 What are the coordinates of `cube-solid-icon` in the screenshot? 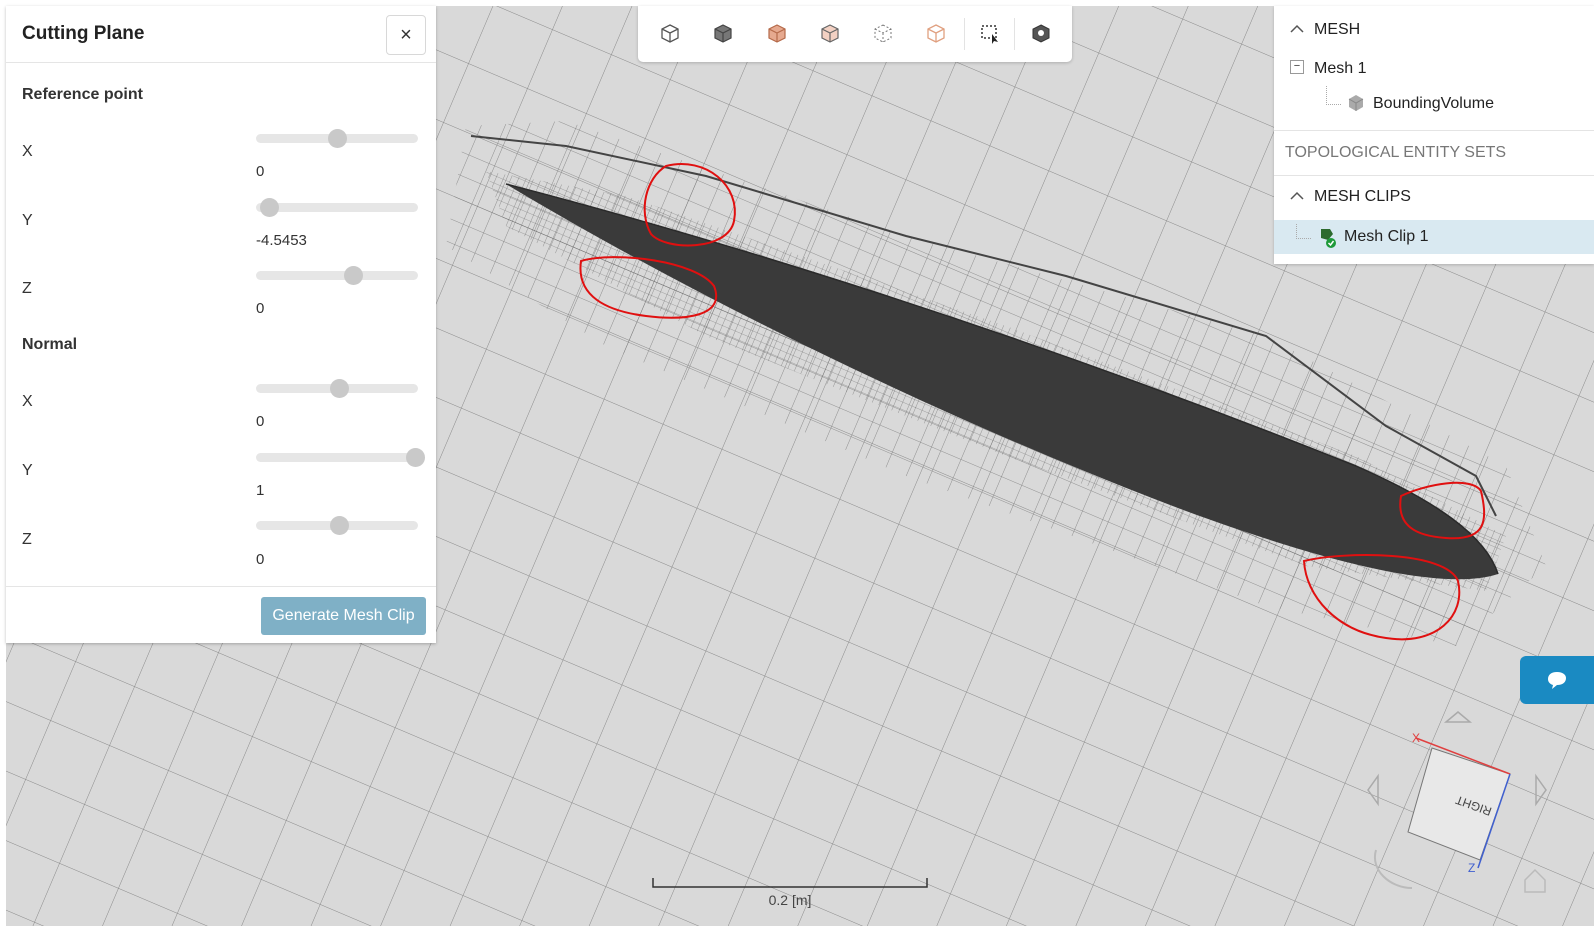 It's located at (723, 34).